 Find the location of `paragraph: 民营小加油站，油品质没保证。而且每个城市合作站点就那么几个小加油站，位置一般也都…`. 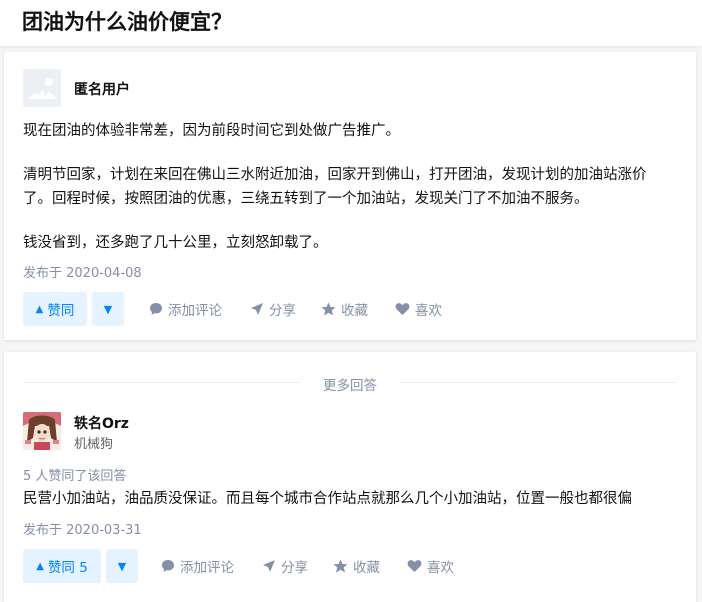

paragraph: 民营小加油站，油品质没保证。而且每个城市合作站点就那么几个小加油站，位置一般也都… is located at coordinates (327, 499).